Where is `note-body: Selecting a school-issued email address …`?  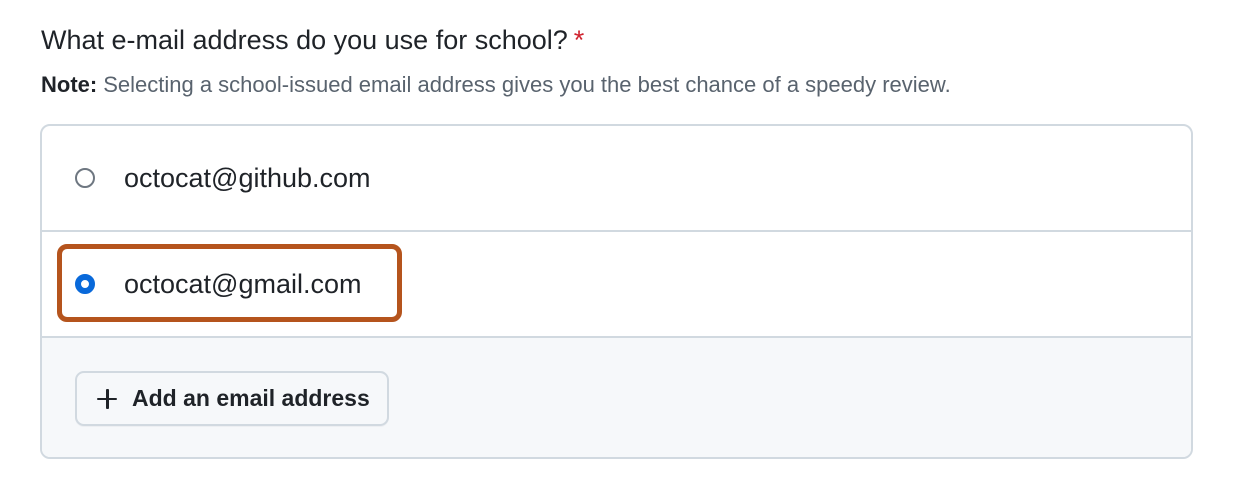 note-body: Selecting a school-issued email address … is located at coordinates (527, 84).